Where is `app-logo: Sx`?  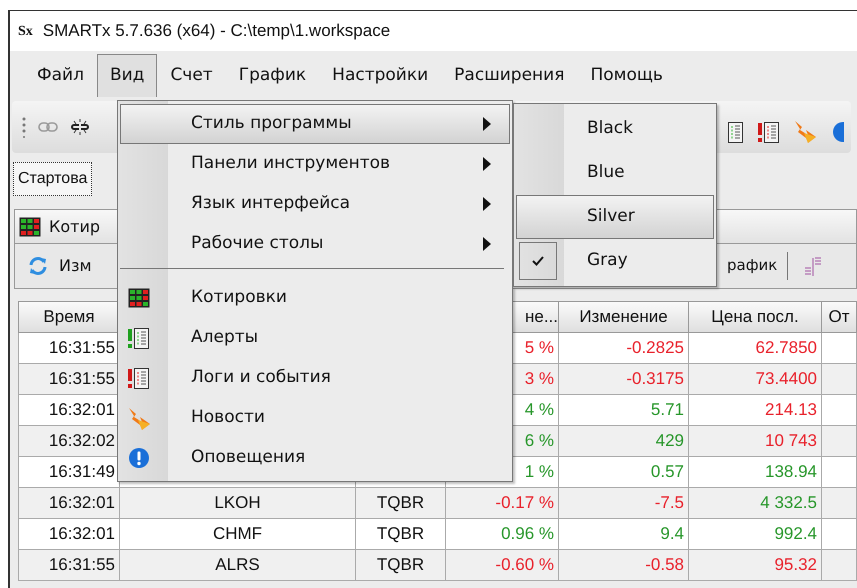 app-logo: Sx is located at coordinates (25, 31).